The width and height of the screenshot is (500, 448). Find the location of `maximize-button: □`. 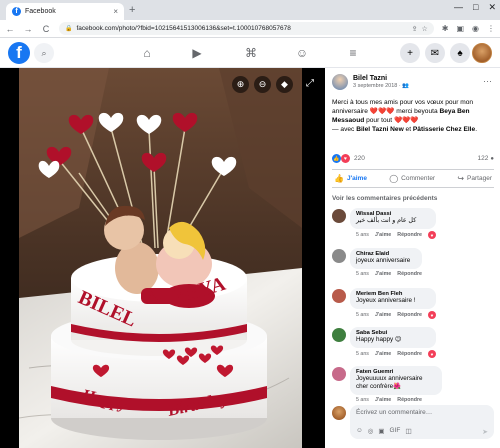

maximize-button: □ is located at coordinates (475, 7).